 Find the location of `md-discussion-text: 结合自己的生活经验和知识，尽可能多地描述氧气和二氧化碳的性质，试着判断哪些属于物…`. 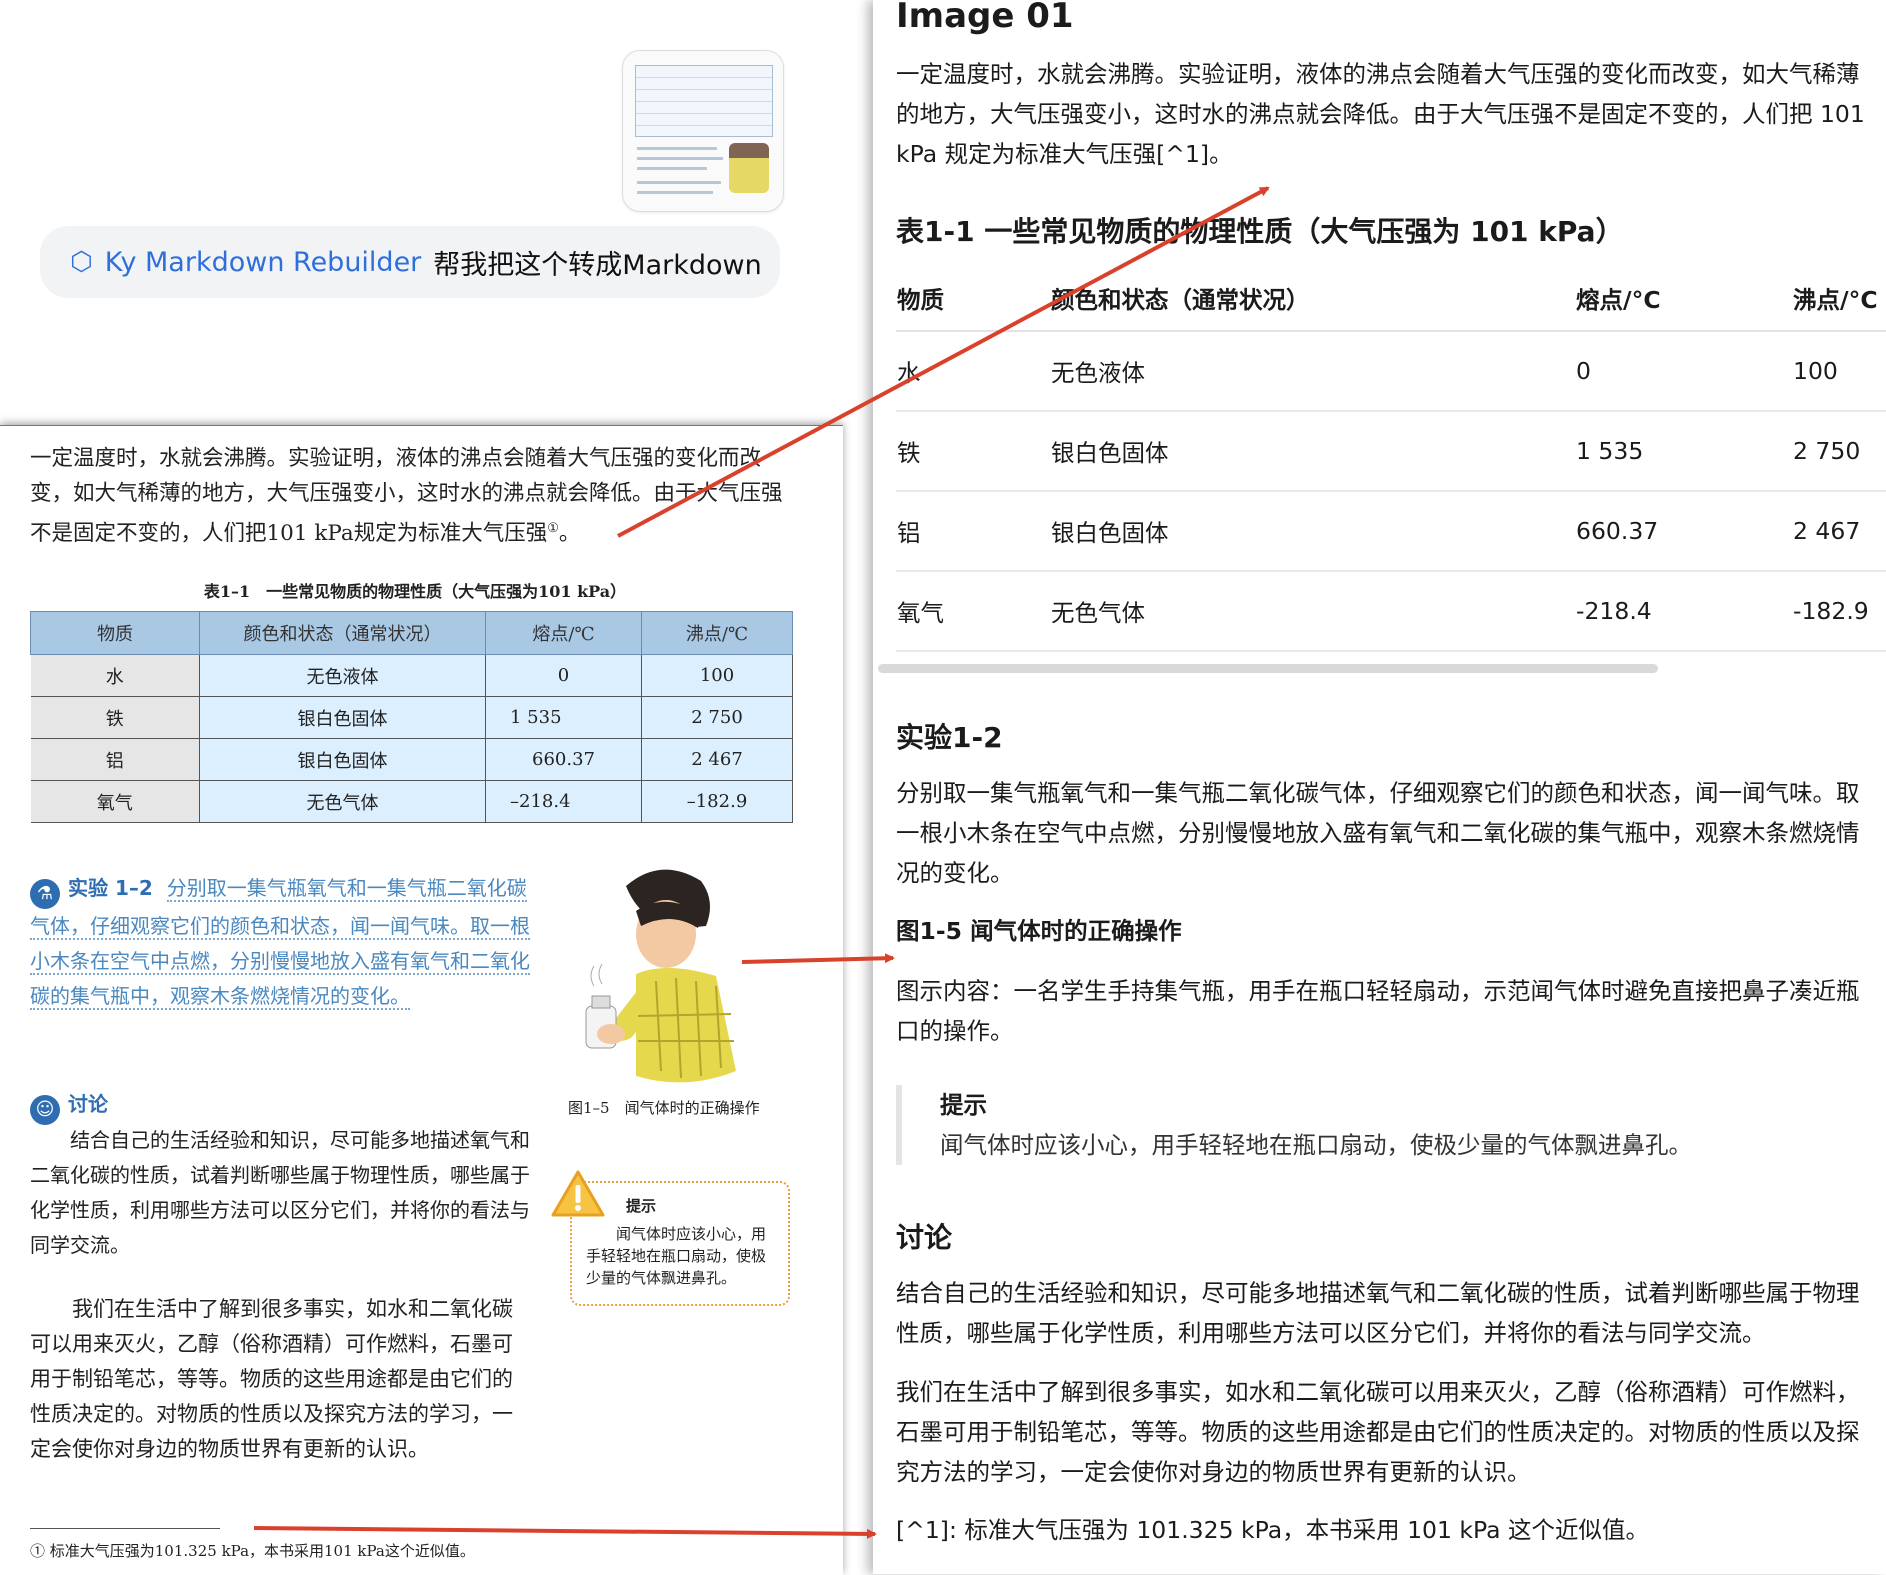

md-discussion-text: 结合自己的生活经验和知识，尽可能多地描述氧气和二氧化碳的性质，试着判断哪些属于物… is located at coordinates (1378, 1313).